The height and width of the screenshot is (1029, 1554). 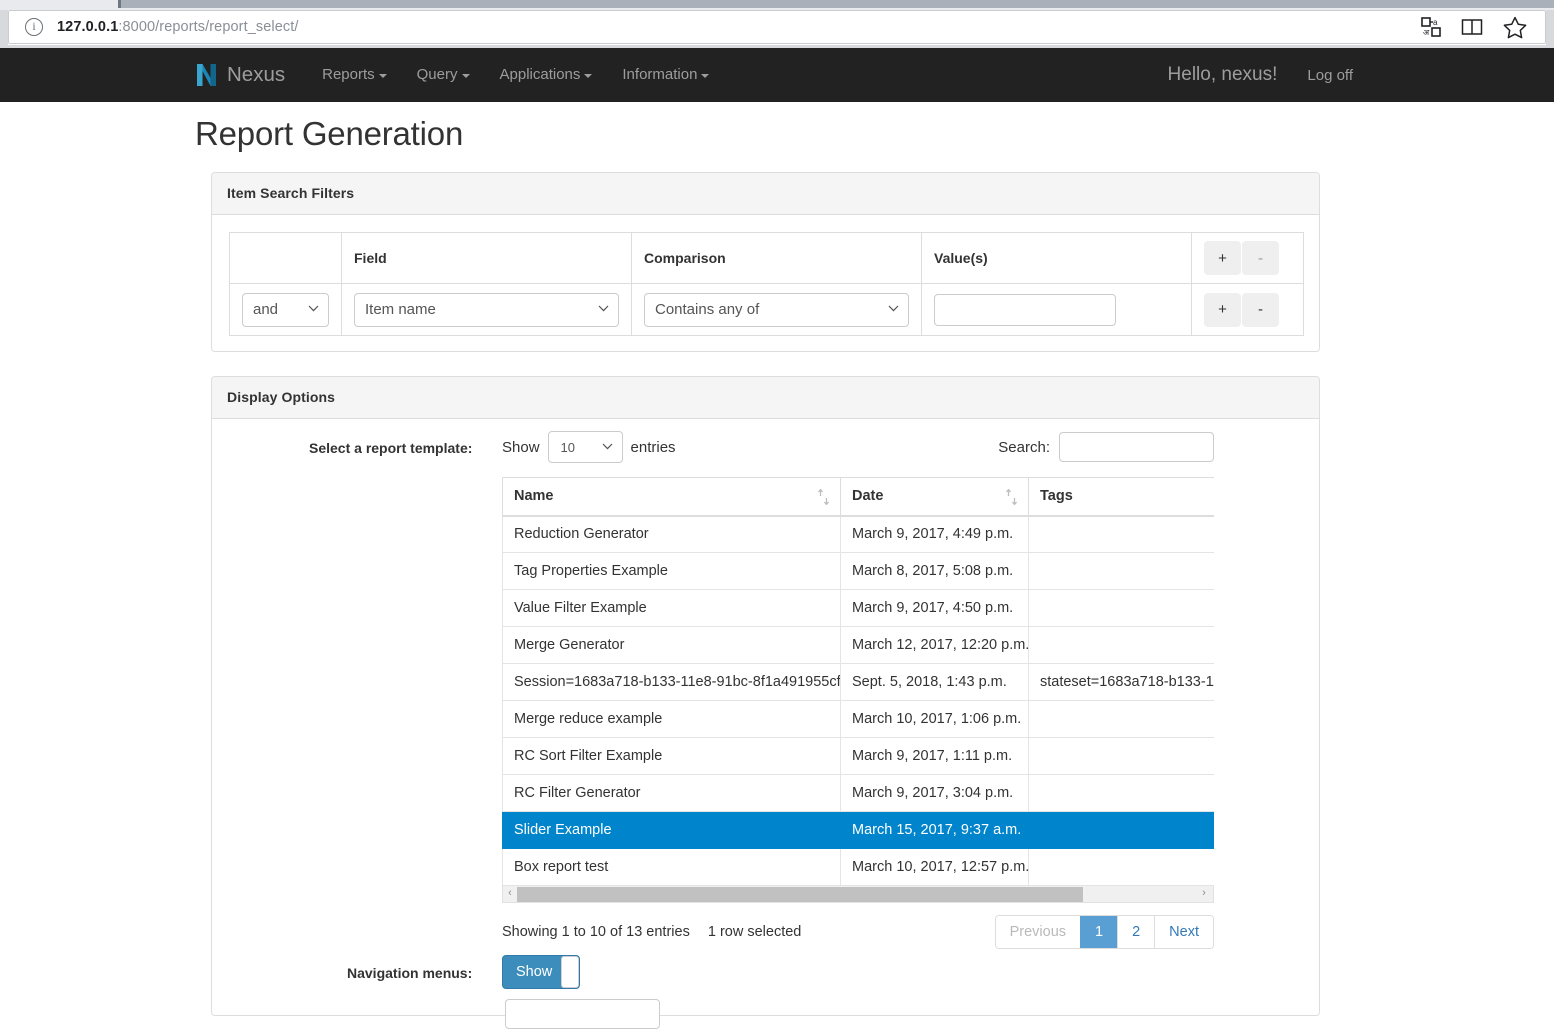 I want to click on filters-header-row: Field Comparison Value(s) + -, so click(x=766, y=258).